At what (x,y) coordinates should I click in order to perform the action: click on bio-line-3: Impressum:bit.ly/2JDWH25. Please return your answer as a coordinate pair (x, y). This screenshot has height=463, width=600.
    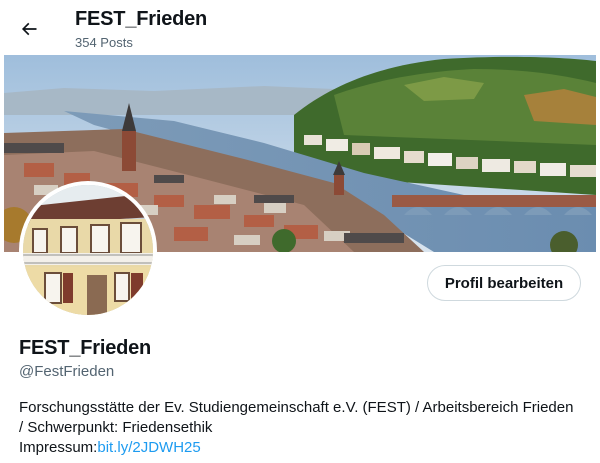
    Looking at the image, I should click on (304, 448).